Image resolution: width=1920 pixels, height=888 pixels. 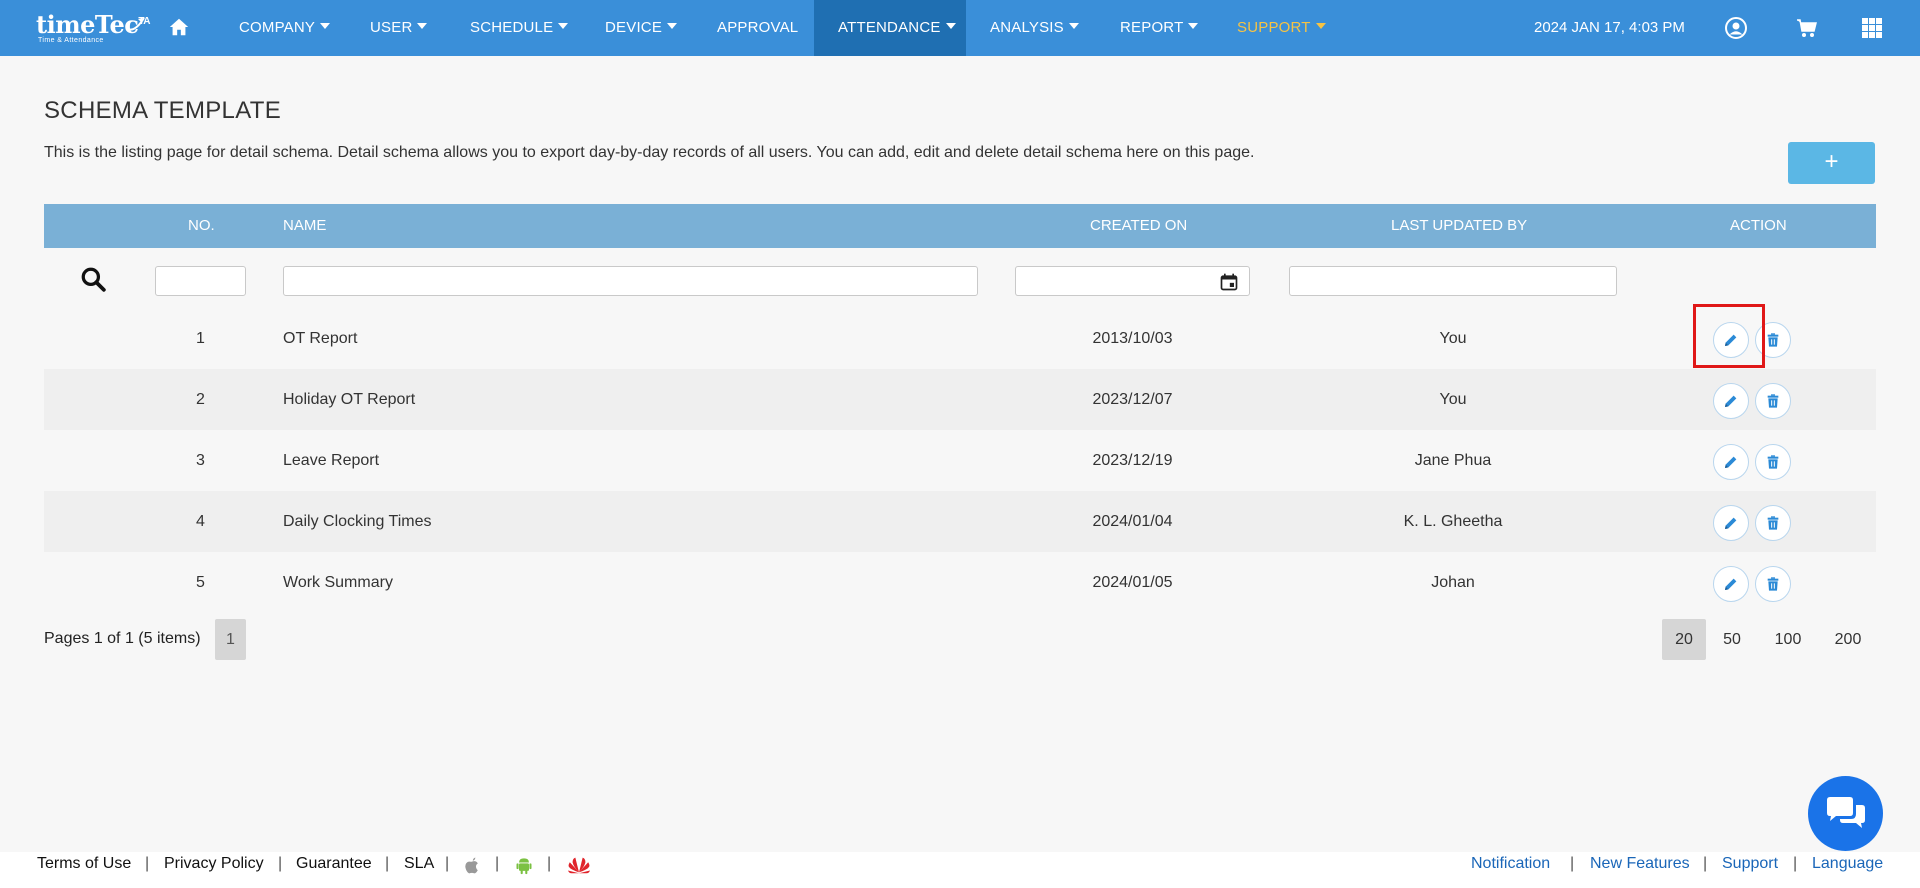 What do you see at coordinates (1640, 864) in the screenshot?
I see `footer-new-features-link: New Features` at bounding box center [1640, 864].